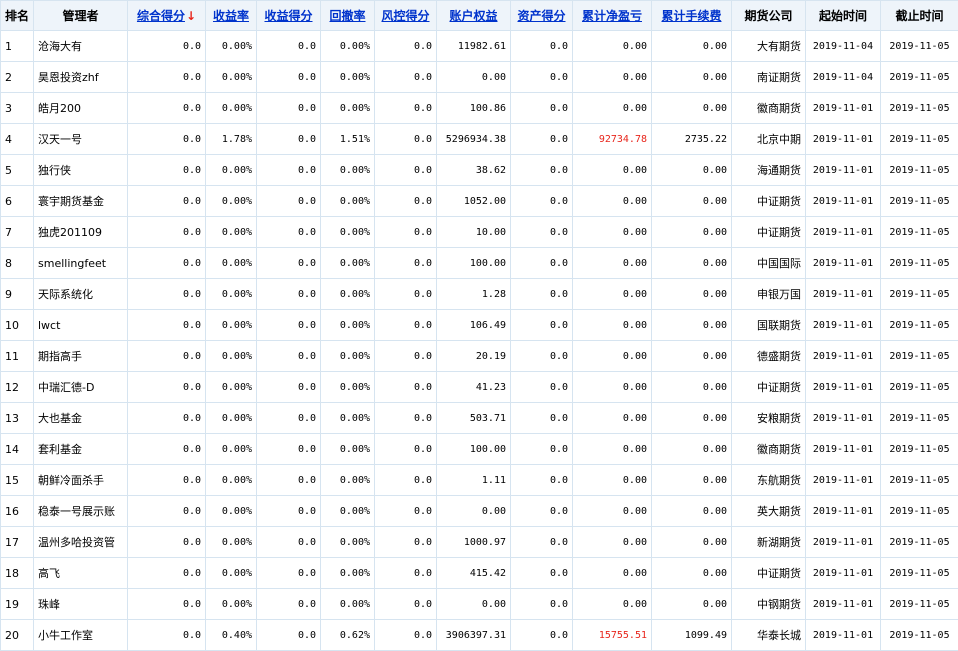 Image resolution: width=958 pixels, height=651 pixels. What do you see at coordinates (17, 356) in the screenshot?
I see `rank-cell: 11` at bounding box center [17, 356].